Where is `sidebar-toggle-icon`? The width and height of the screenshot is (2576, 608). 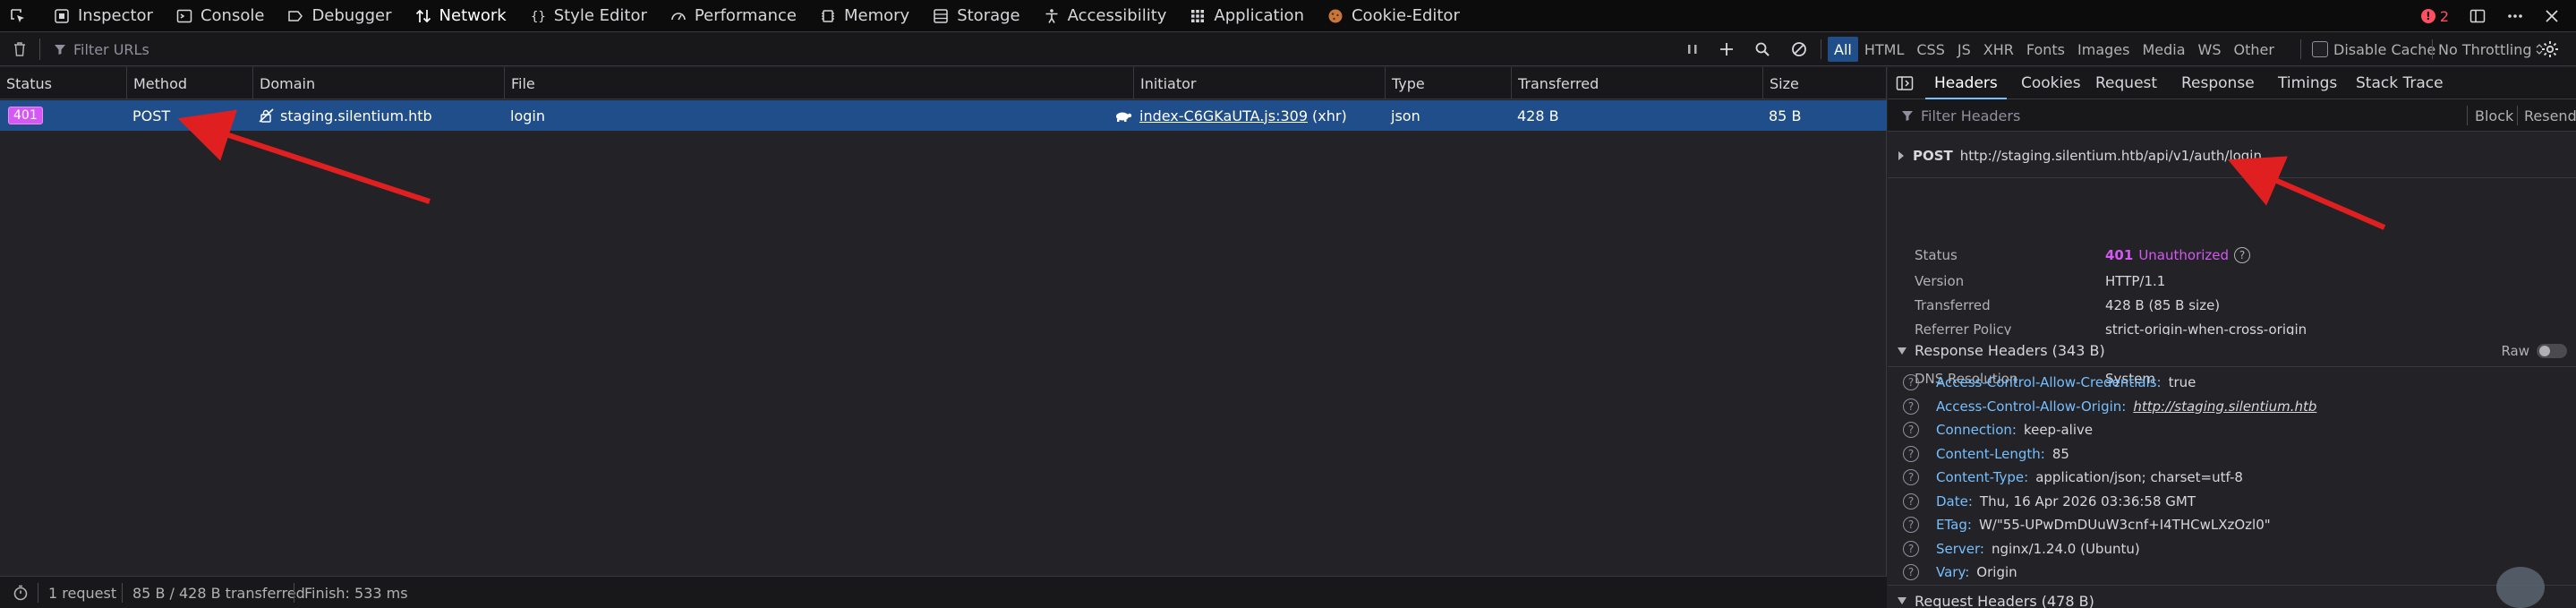
sidebar-toggle-icon is located at coordinates (1905, 83).